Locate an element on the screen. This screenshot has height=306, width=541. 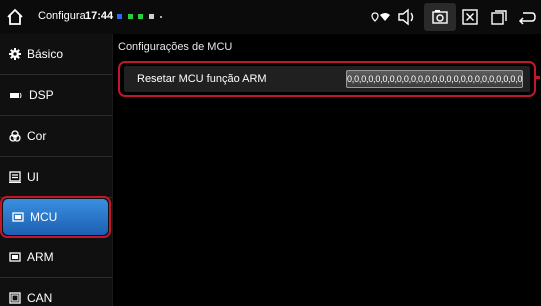
can-bus-icon is located at coordinates (15, 298).